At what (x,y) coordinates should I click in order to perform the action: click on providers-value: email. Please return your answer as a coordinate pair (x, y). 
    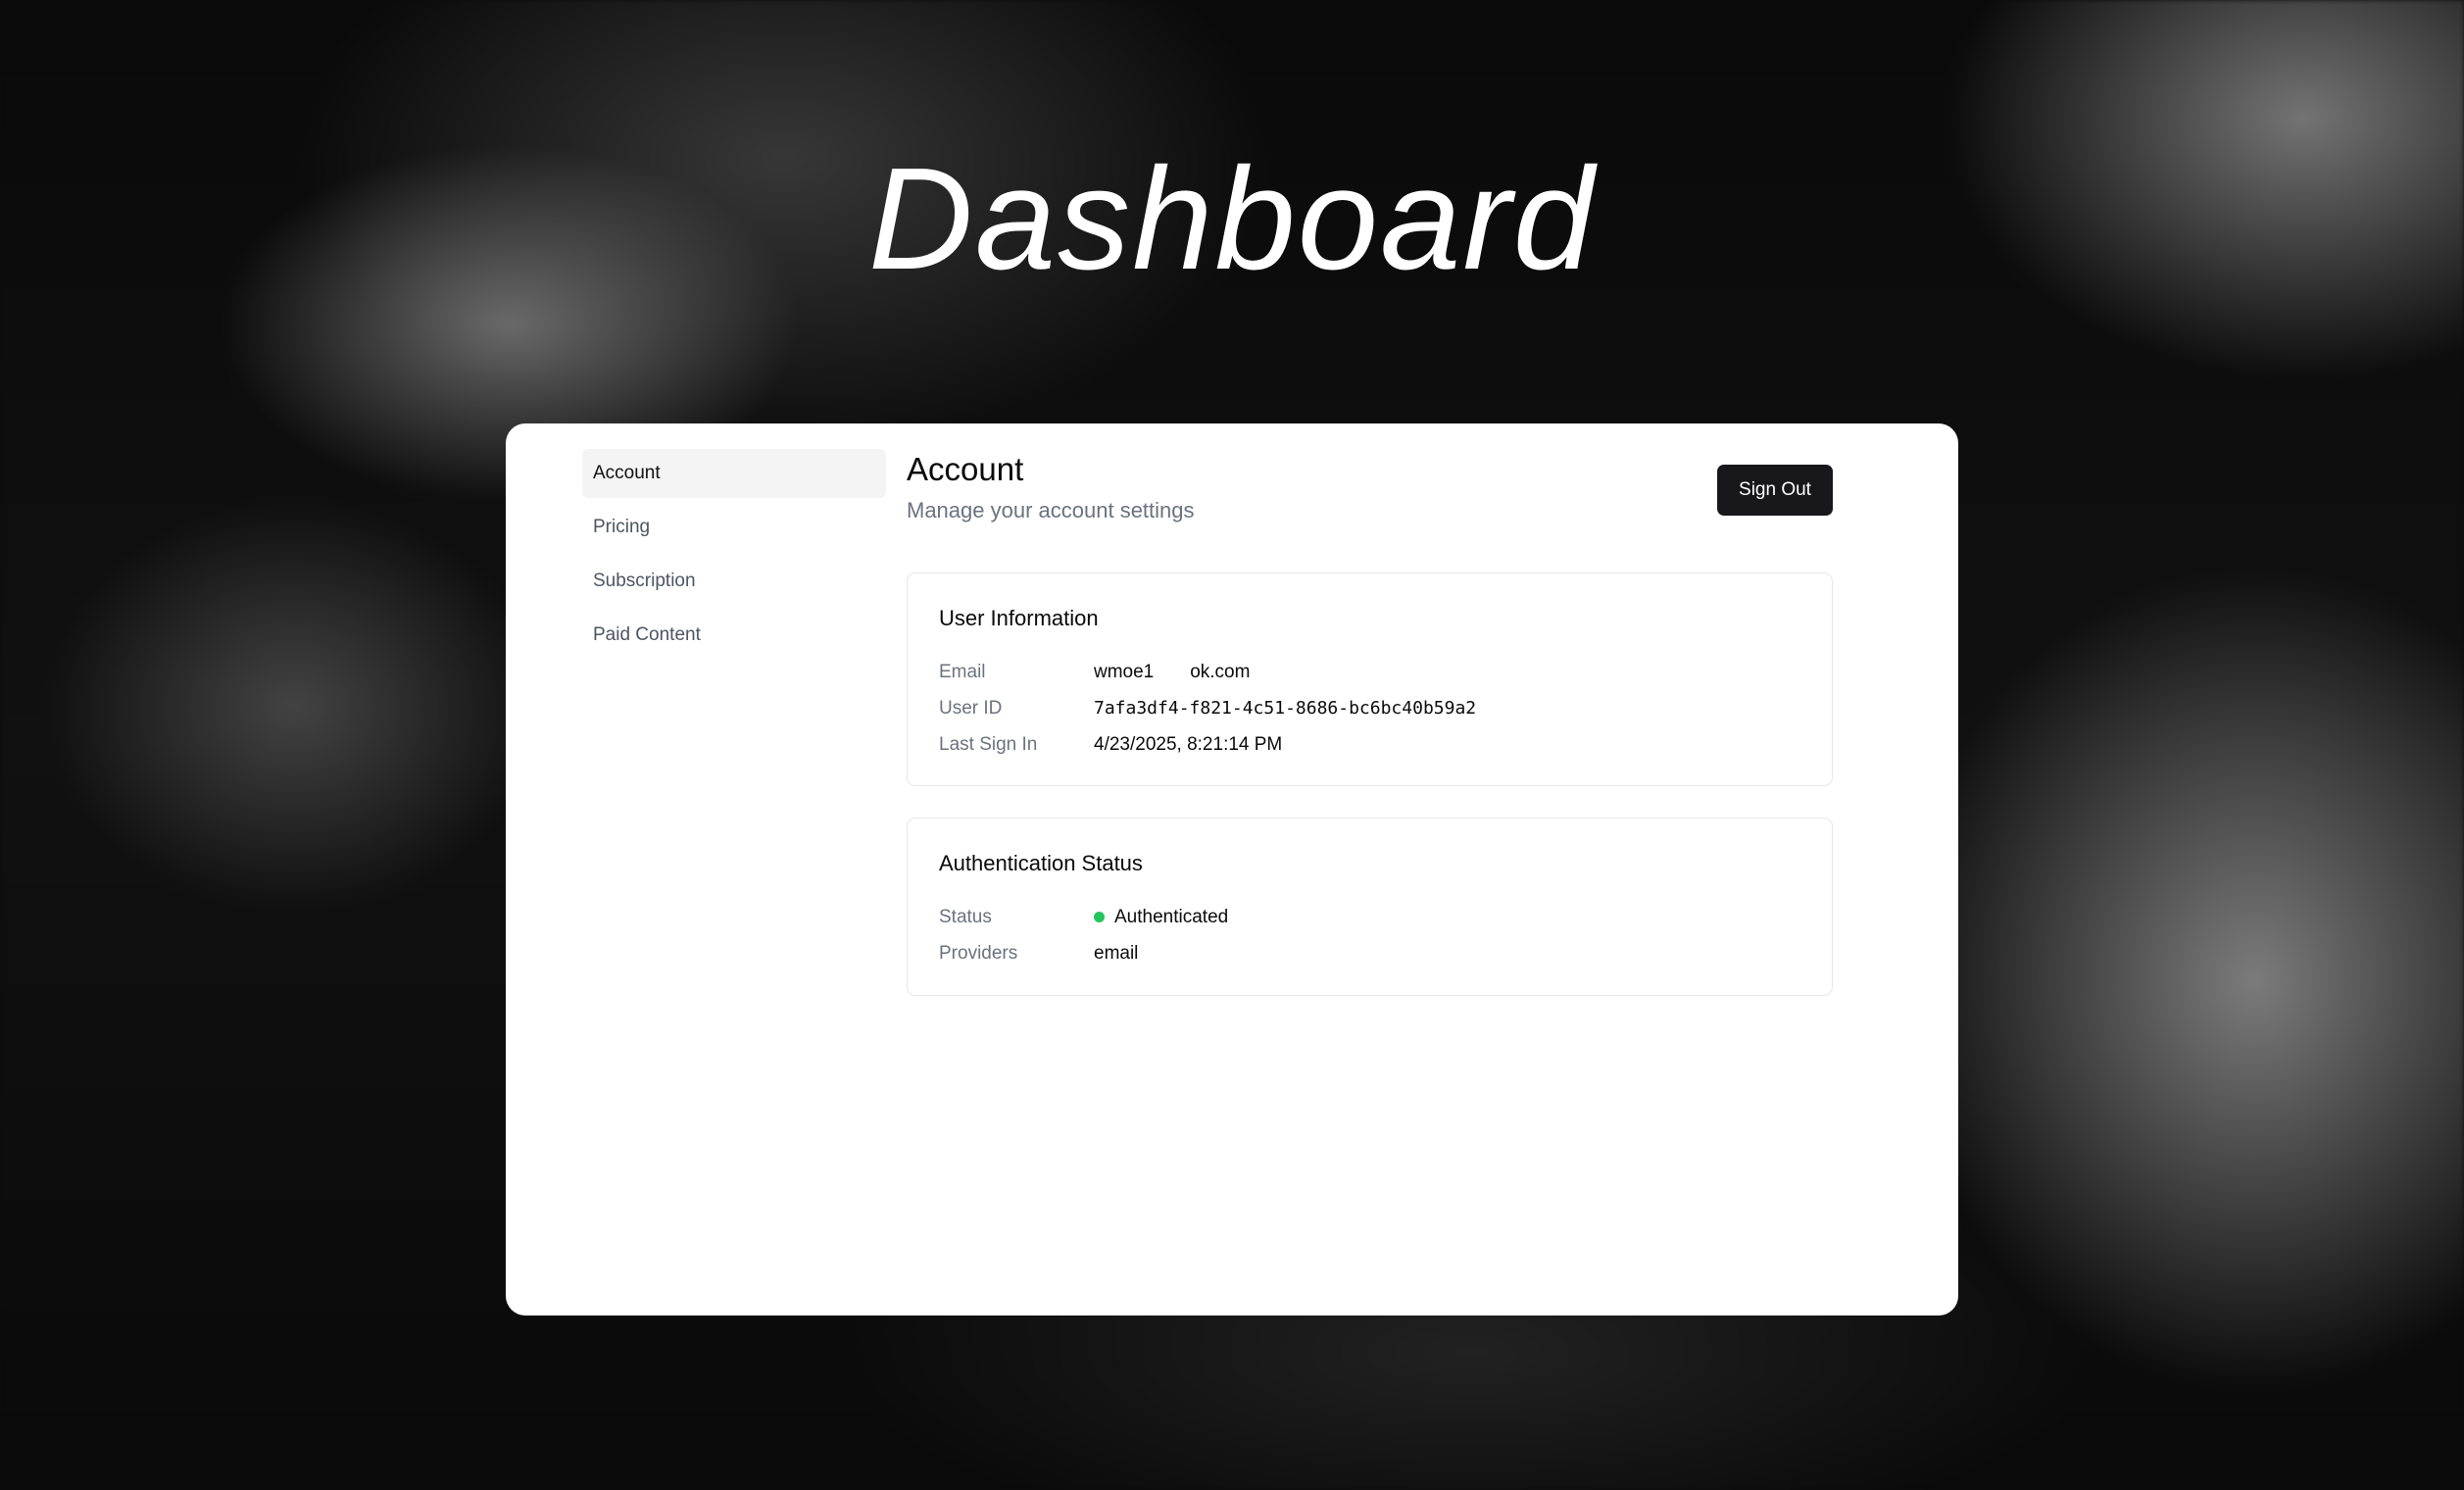
    Looking at the image, I should click on (1116, 953).